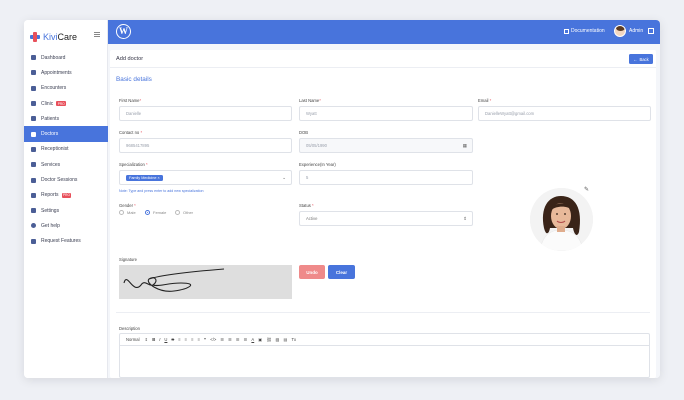  What do you see at coordinates (66, 118) in the screenshot?
I see `sidebar-item-patients: Patients` at bounding box center [66, 118].